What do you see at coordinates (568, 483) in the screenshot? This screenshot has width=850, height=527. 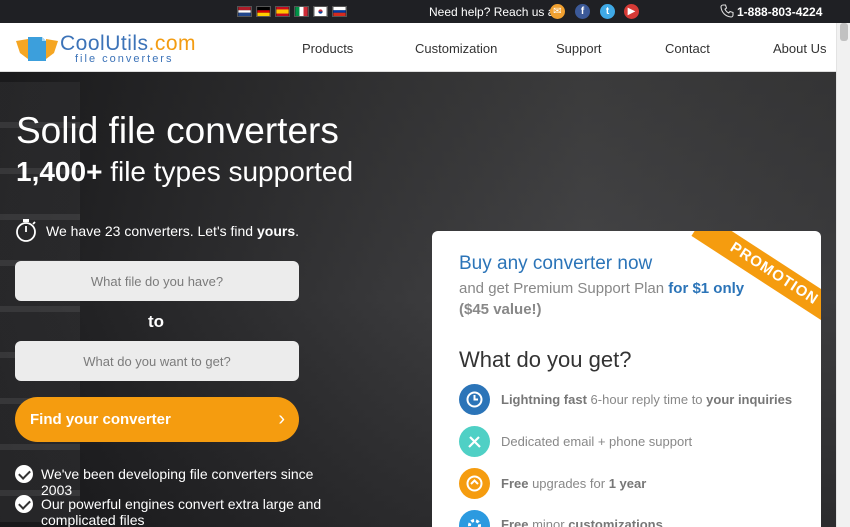 I see `benefit-text: upgrades for` at bounding box center [568, 483].